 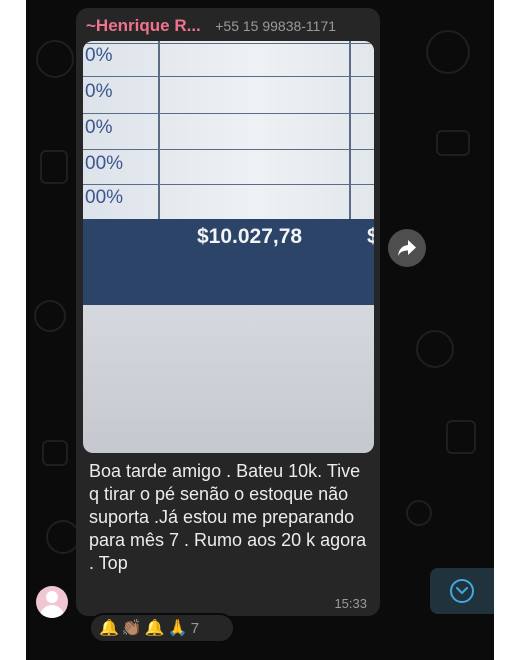 What do you see at coordinates (131, 628) in the screenshot?
I see `clap-emoji: 👏🏽` at bounding box center [131, 628].